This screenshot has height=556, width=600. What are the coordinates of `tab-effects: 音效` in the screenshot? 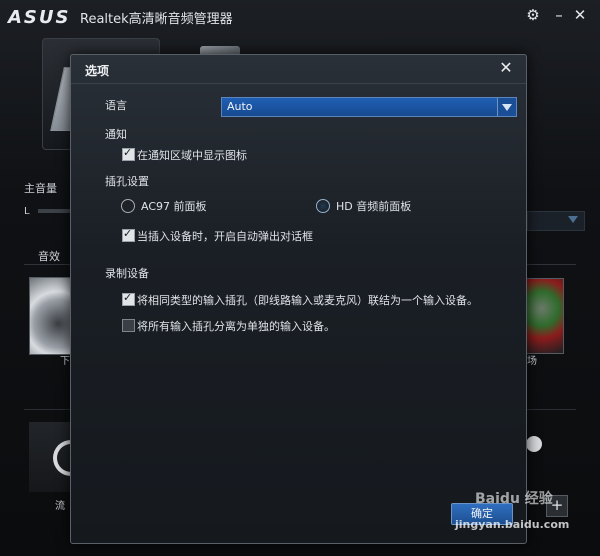 It's located at (49, 256).